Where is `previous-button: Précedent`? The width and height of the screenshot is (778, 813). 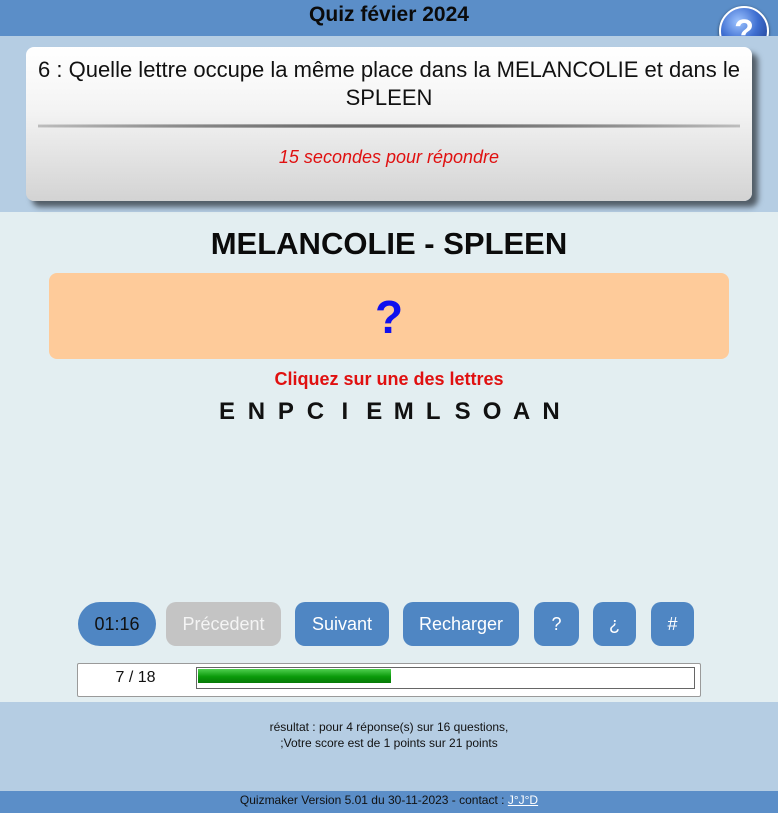 previous-button: Précedent is located at coordinates (223, 624).